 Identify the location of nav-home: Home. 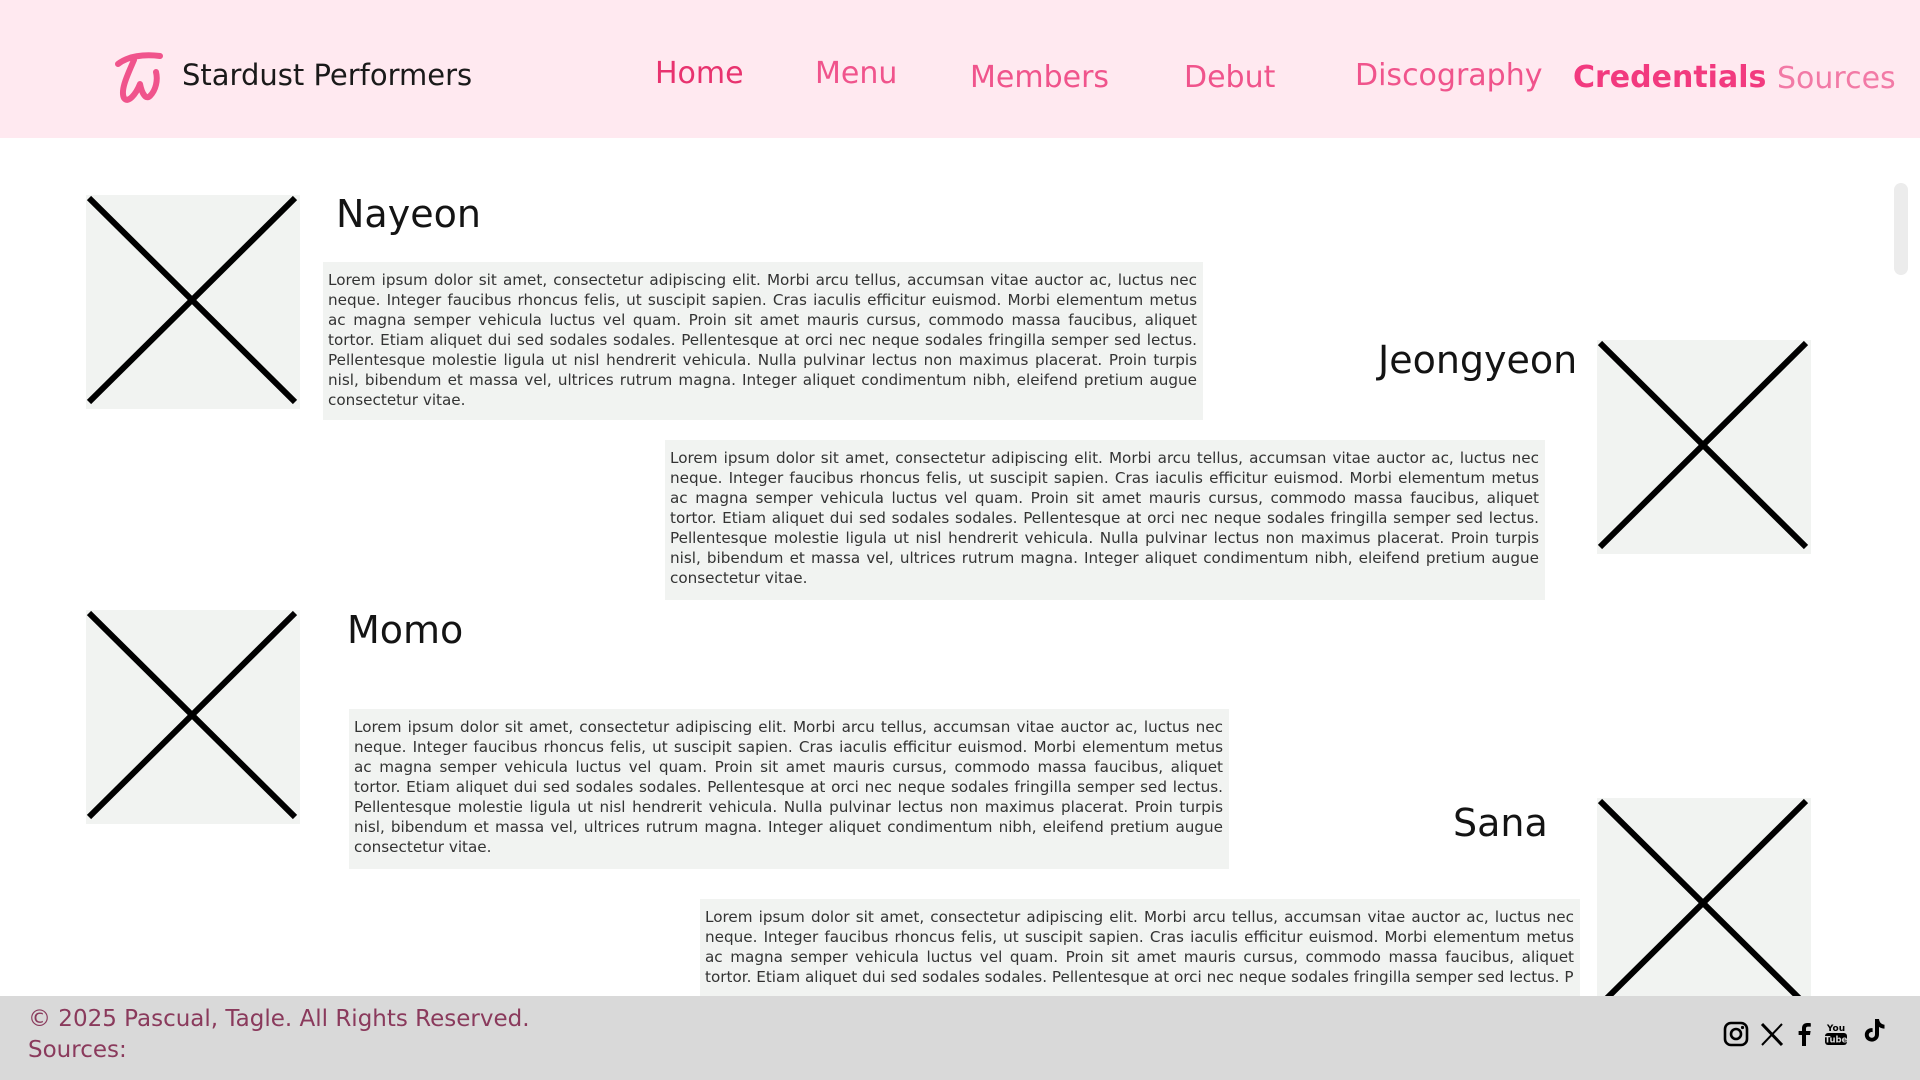
(699, 73).